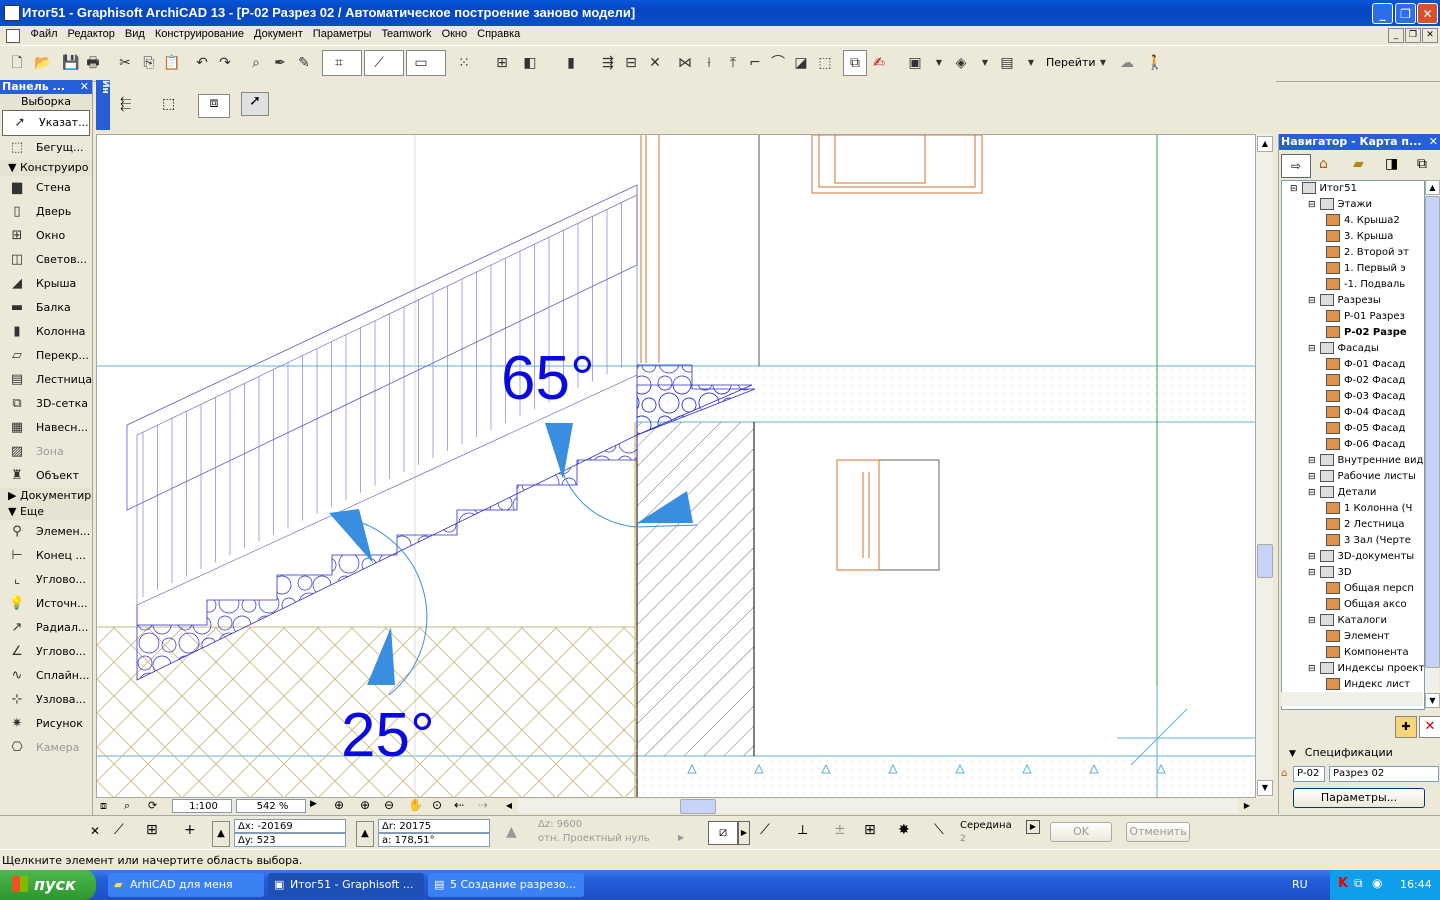 The height and width of the screenshot is (900, 1440). Describe the element at coordinates (1264, 466) in the screenshot. I see `vertical-scrollbar: ▲ ▼` at that location.